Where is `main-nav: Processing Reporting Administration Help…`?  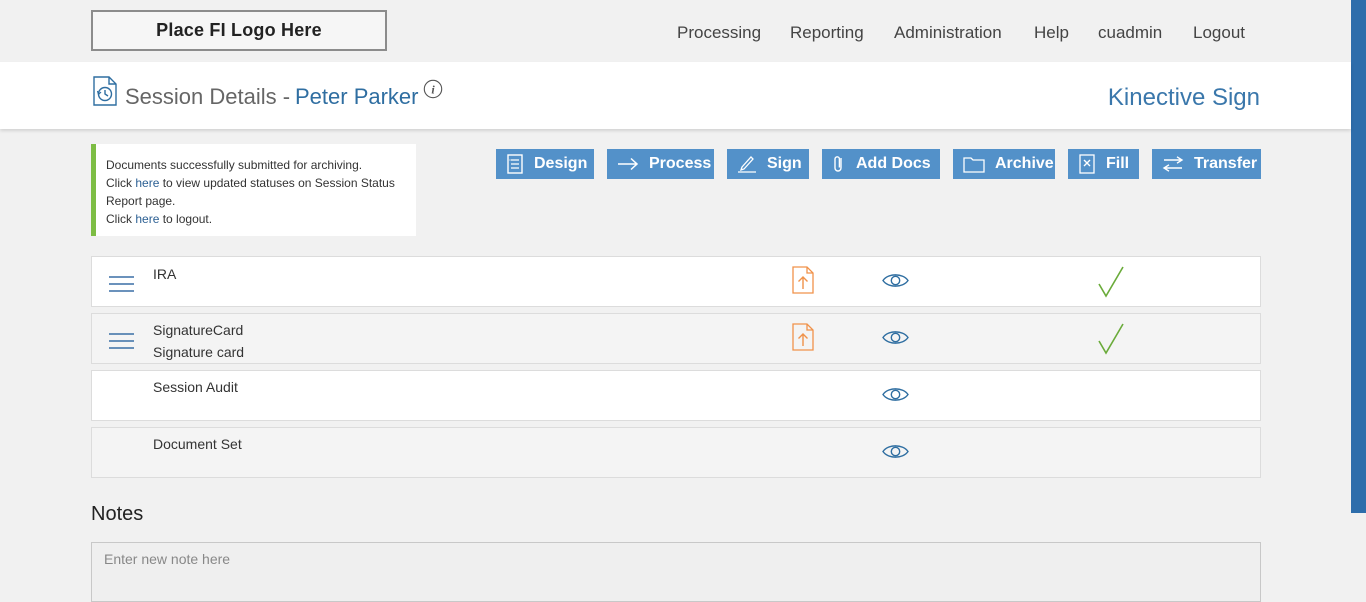 main-nav: Processing Reporting Administration Help… is located at coordinates (675, 34).